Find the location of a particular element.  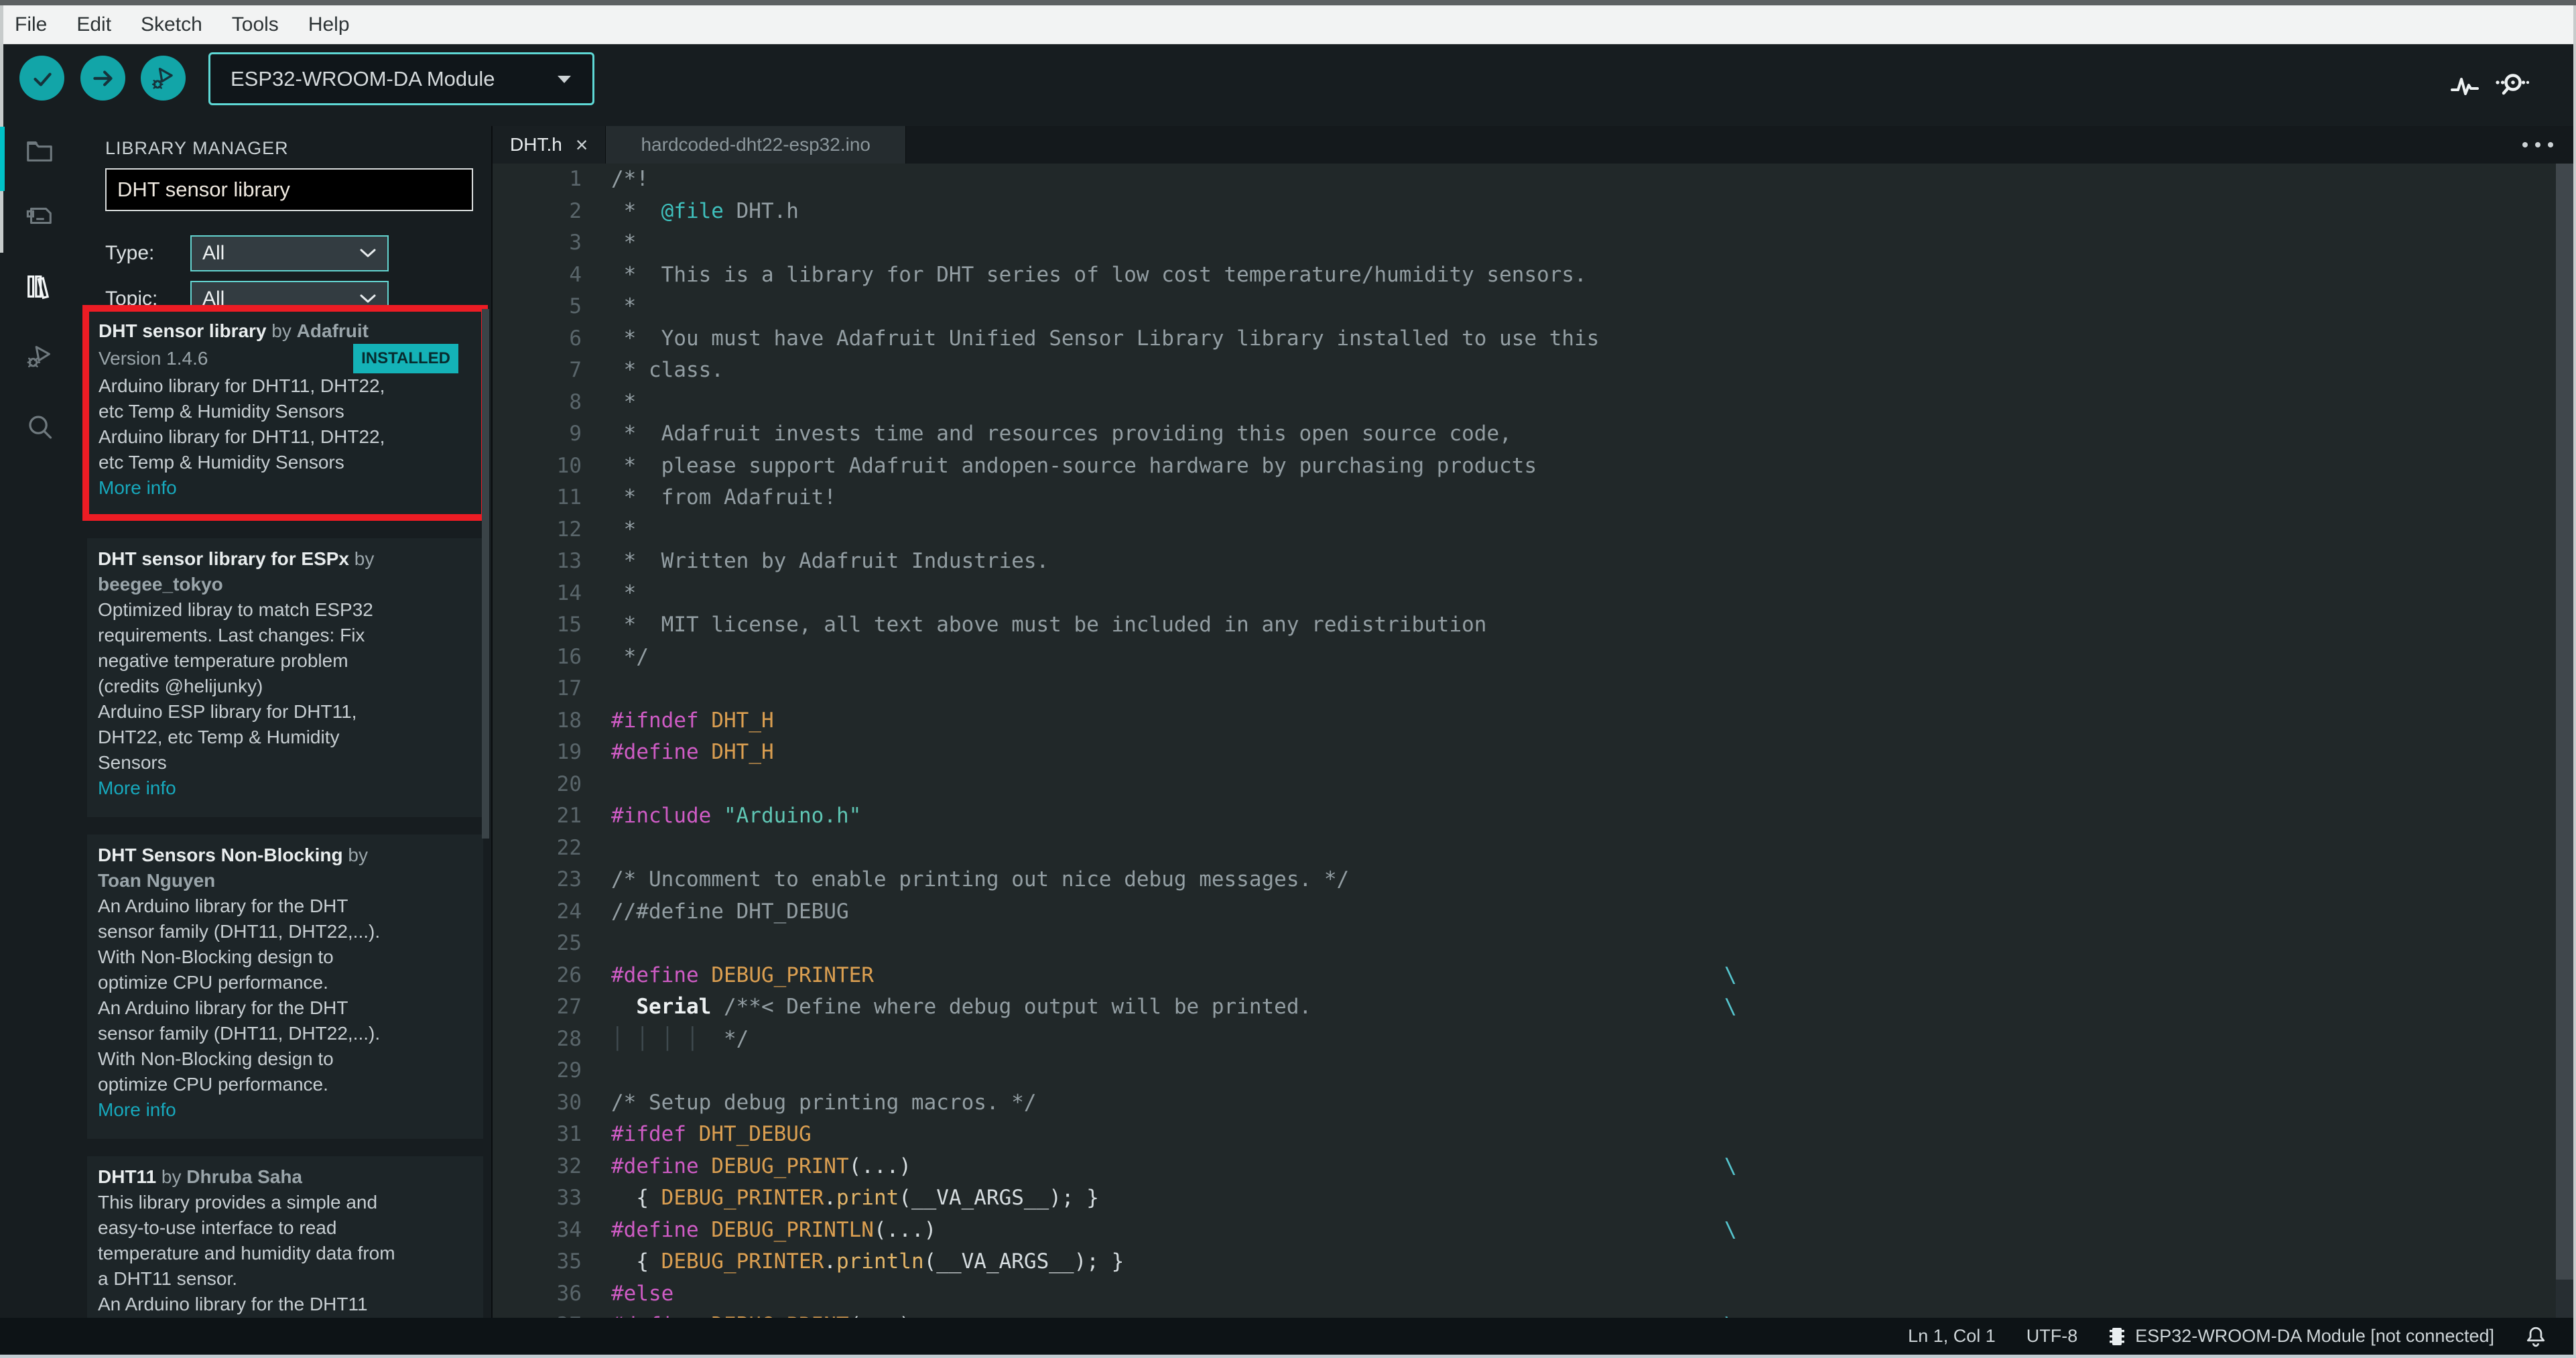

window-right-border is located at coordinates (2574, 681).